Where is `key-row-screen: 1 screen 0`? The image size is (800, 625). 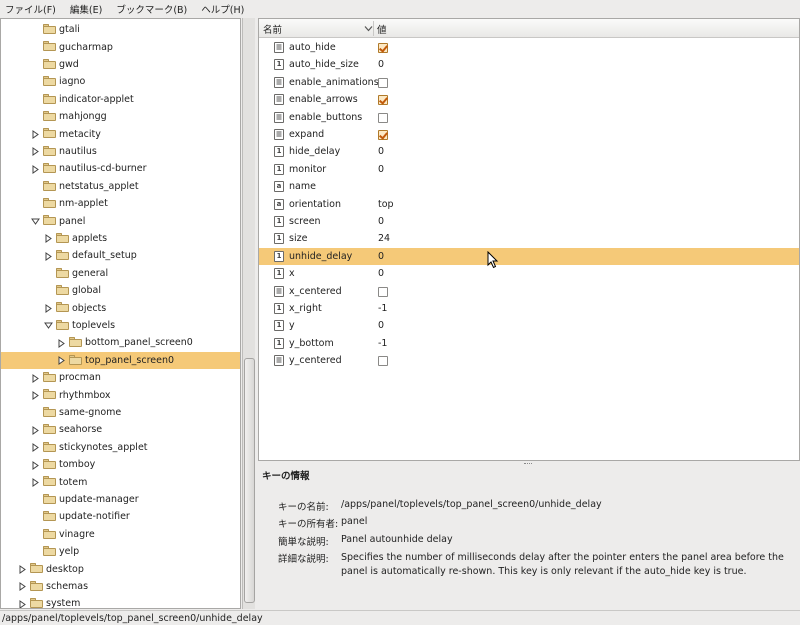 key-row-screen: 1 screen 0 is located at coordinates (529, 221).